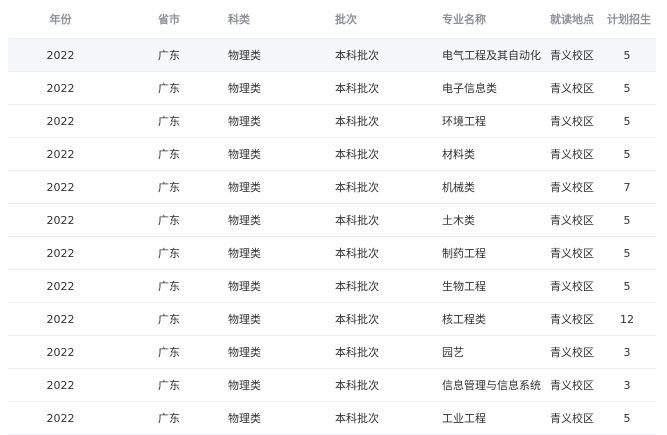  What do you see at coordinates (332, 88) in the screenshot?
I see `table-row: 2022 广东 物理类 本科批次 电子信息类 青义校区 5` at bounding box center [332, 88].